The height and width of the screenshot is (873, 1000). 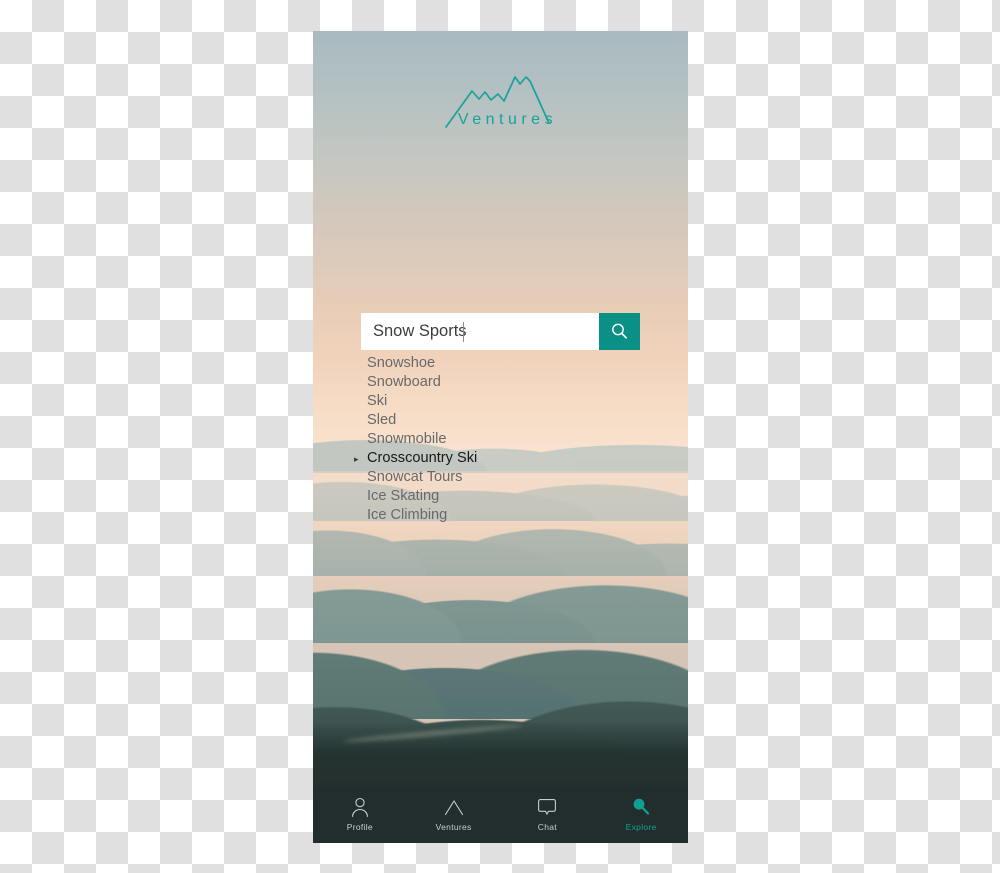 I want to click on suggestion-item: ▸ Crosscountry Ski, so click(x=485, y=459).